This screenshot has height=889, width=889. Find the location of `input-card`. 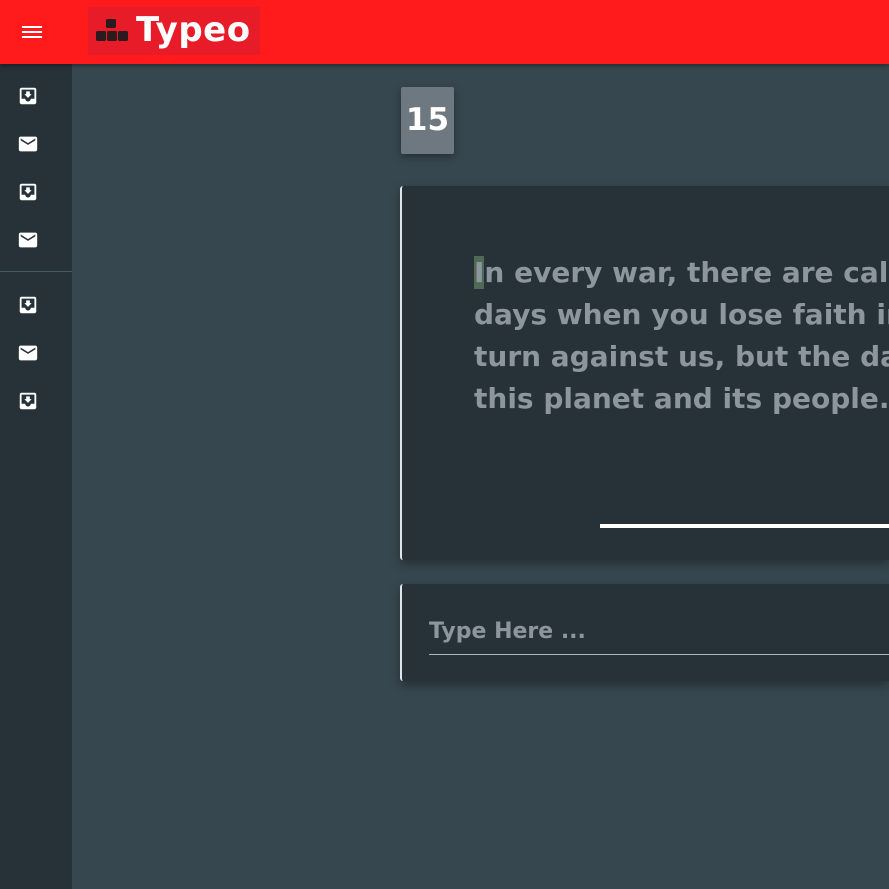

input-card is located at coordinates (644, 632).